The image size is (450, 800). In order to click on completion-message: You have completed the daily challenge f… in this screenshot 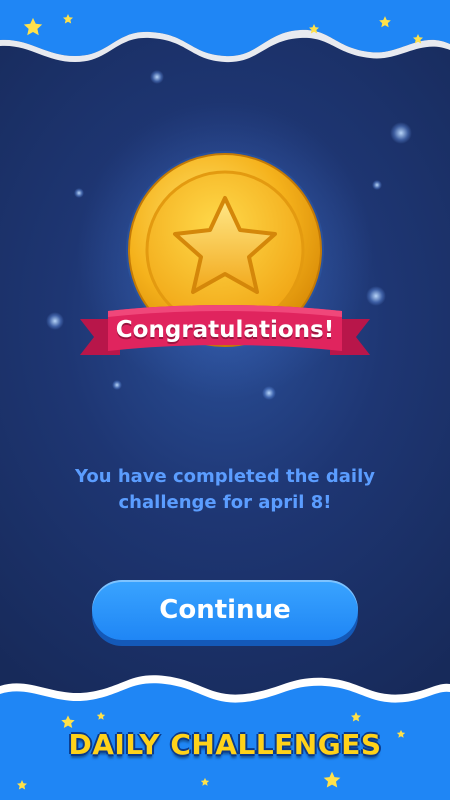, I will do `click(224, 489)`.